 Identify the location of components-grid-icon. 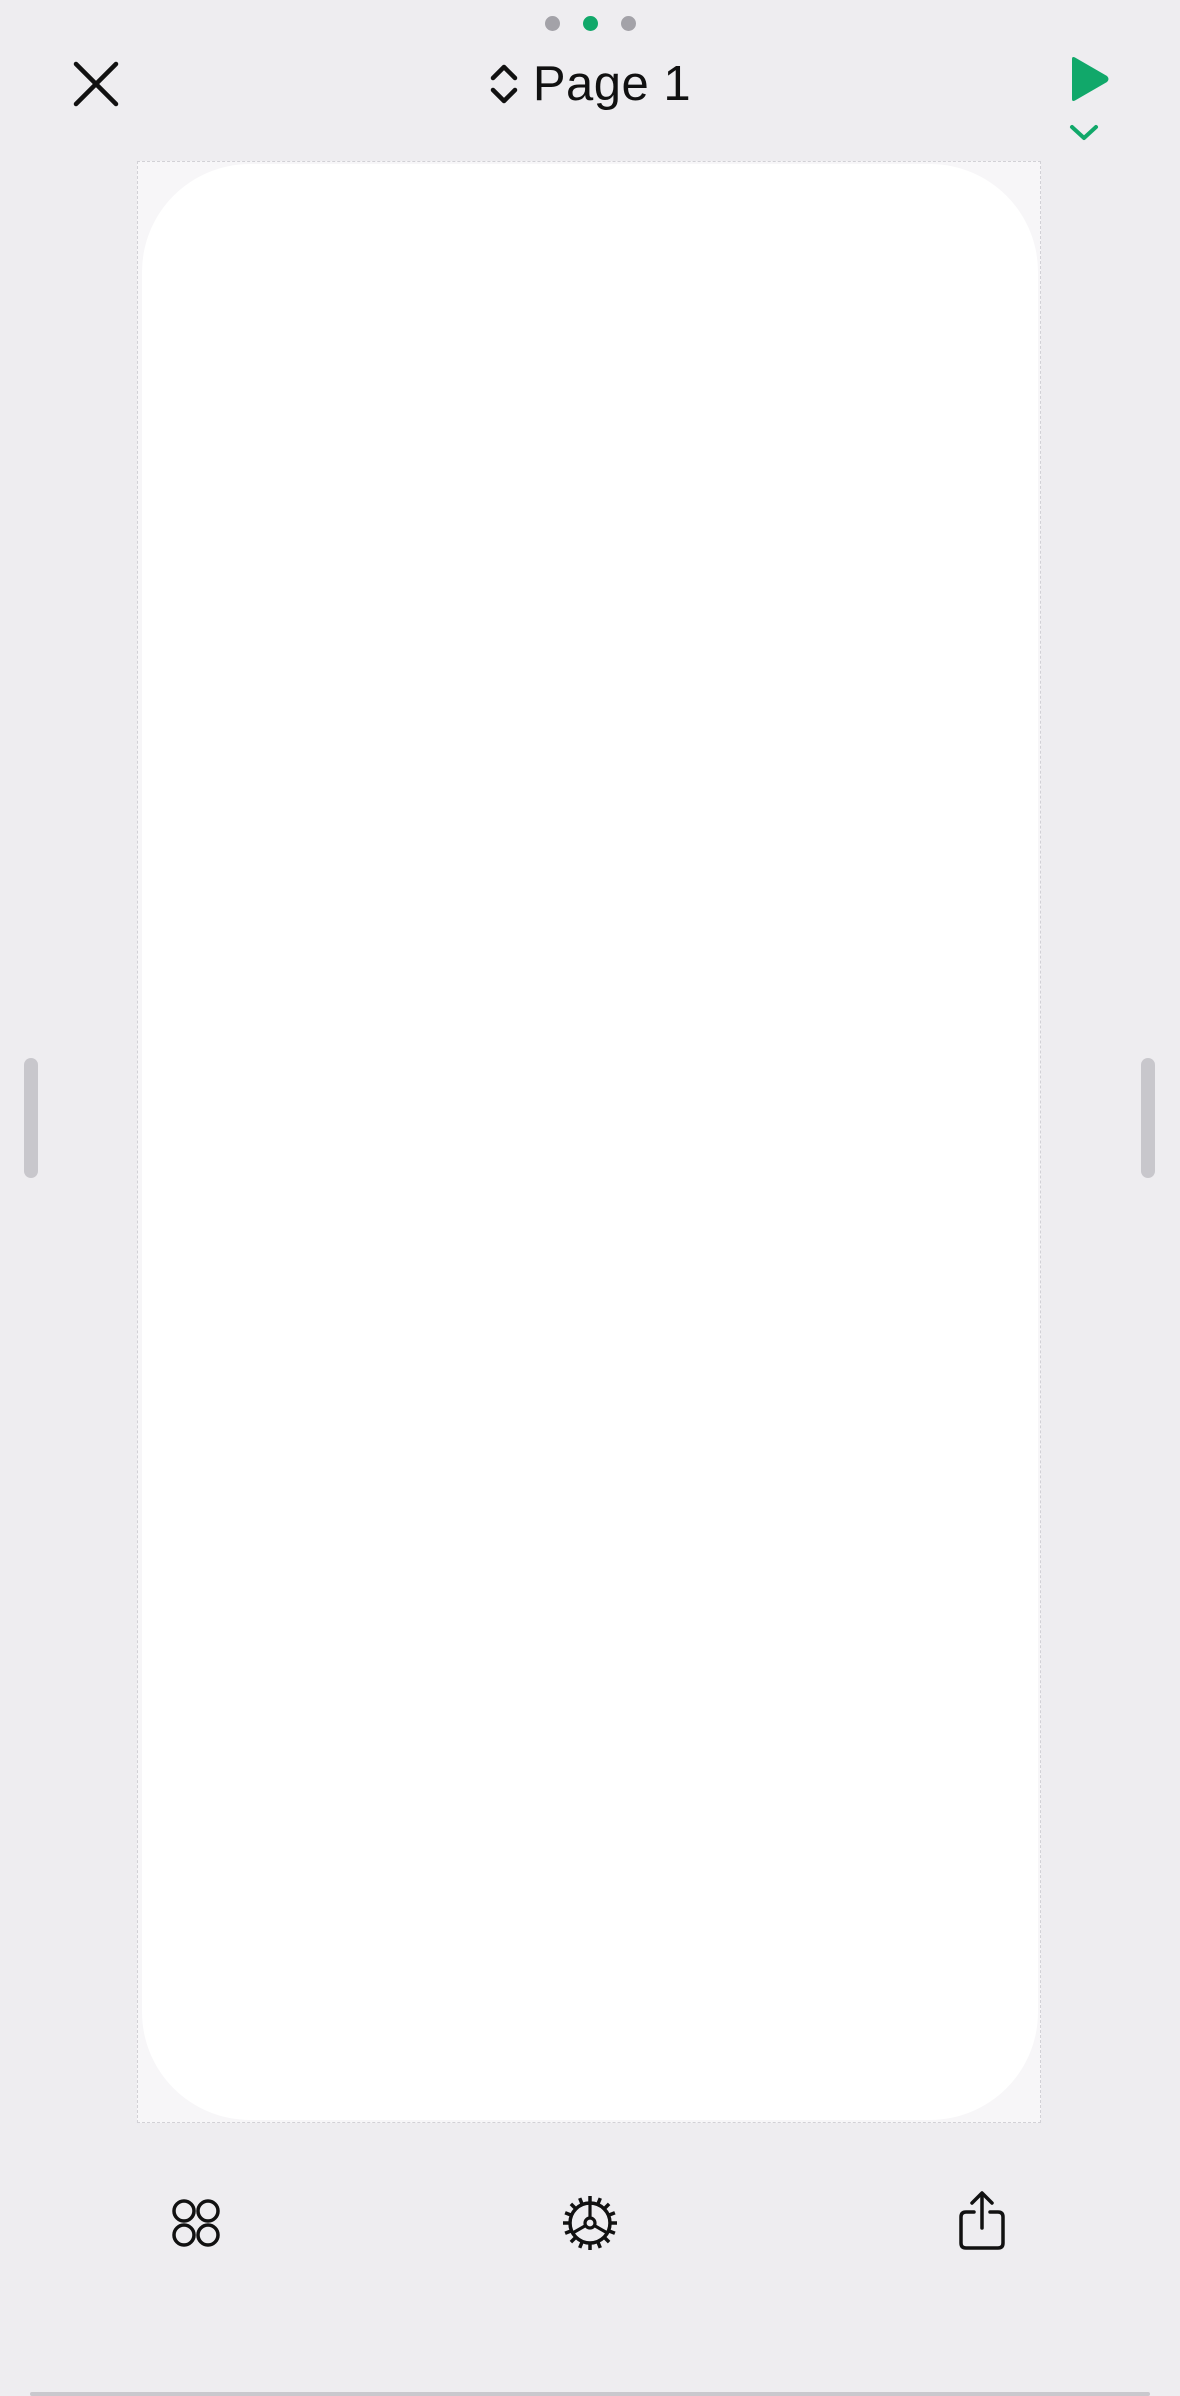
(196, 2223).